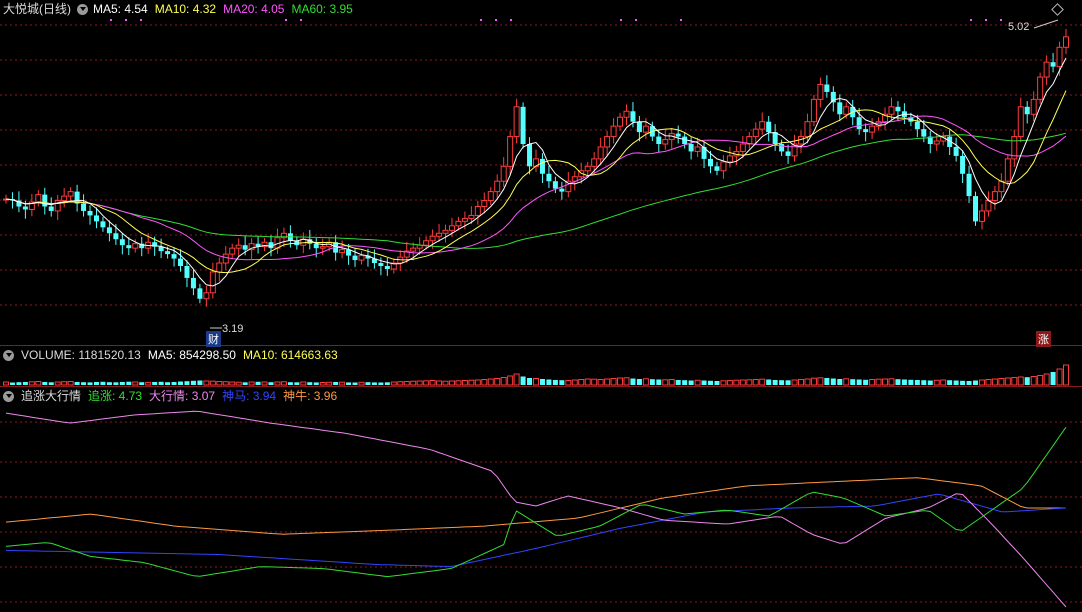 Image resolution: width=1082 pixels, height=612 pixels. What do you see at coordinates (1043, 339) in the screenshot?
I see `rise-tag: 涨` at bounding box center [1043, 339].